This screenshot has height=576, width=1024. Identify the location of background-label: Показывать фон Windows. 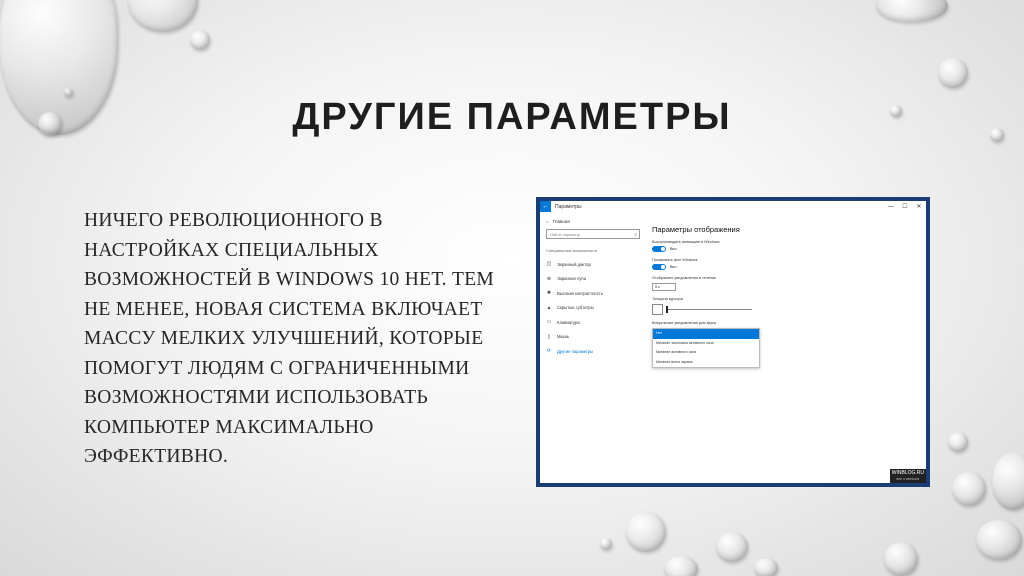
(675, 260).